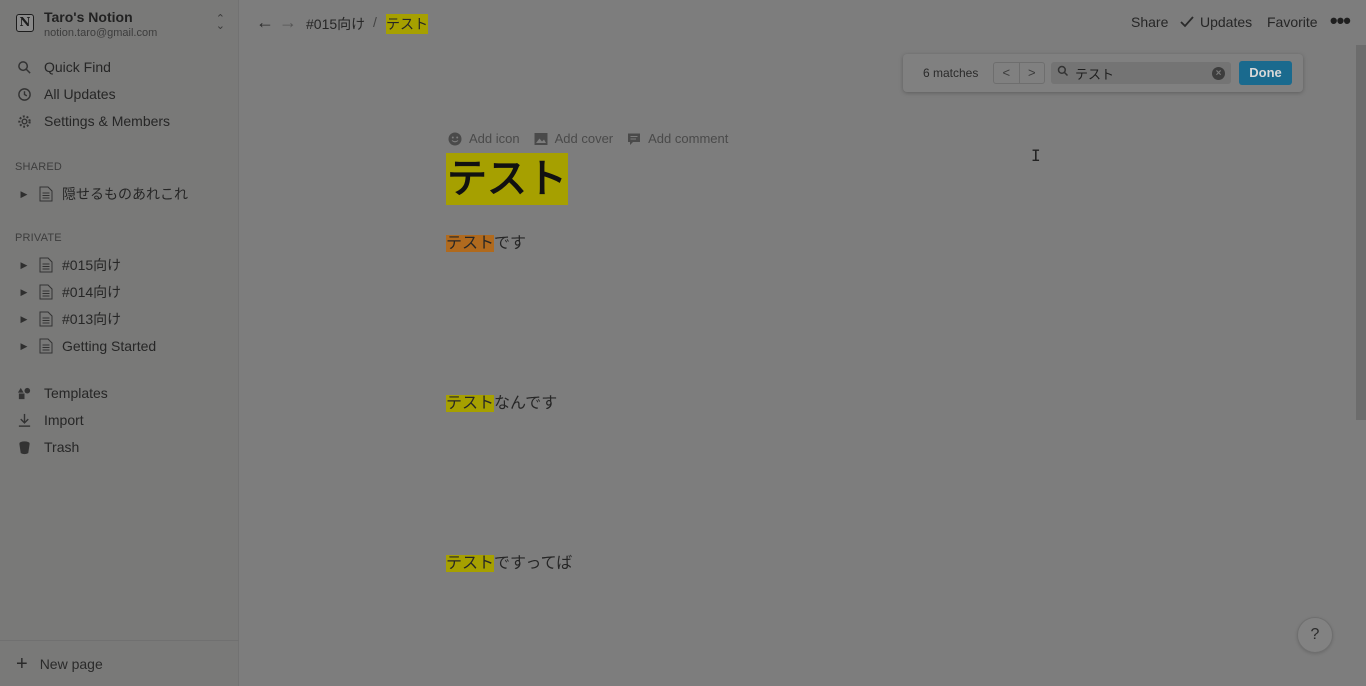 This screenshot has height=686, width=1366. What do you see at coordinates (510, 243) in the screenshot?
I see `block-text: です` at bounding box center [510, 243].